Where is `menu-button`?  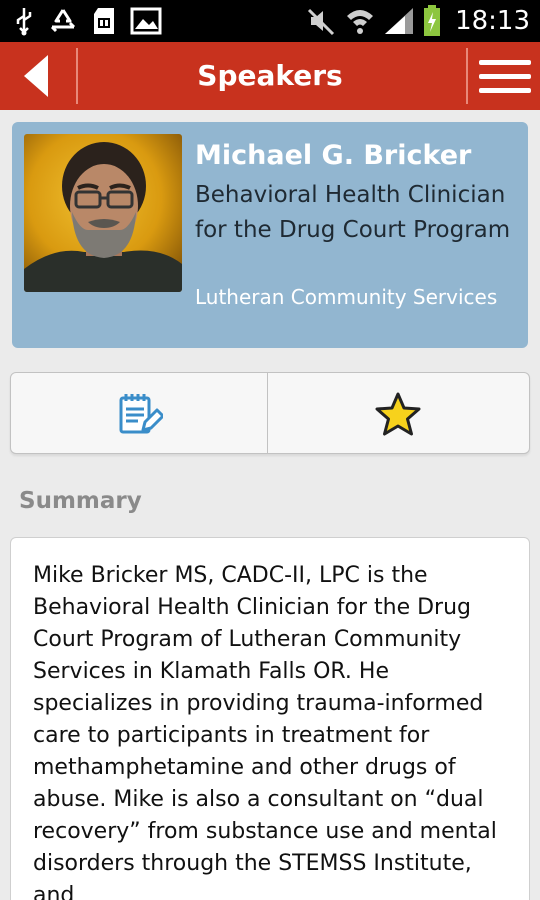
menu-button is located at coordinates (505, 76).